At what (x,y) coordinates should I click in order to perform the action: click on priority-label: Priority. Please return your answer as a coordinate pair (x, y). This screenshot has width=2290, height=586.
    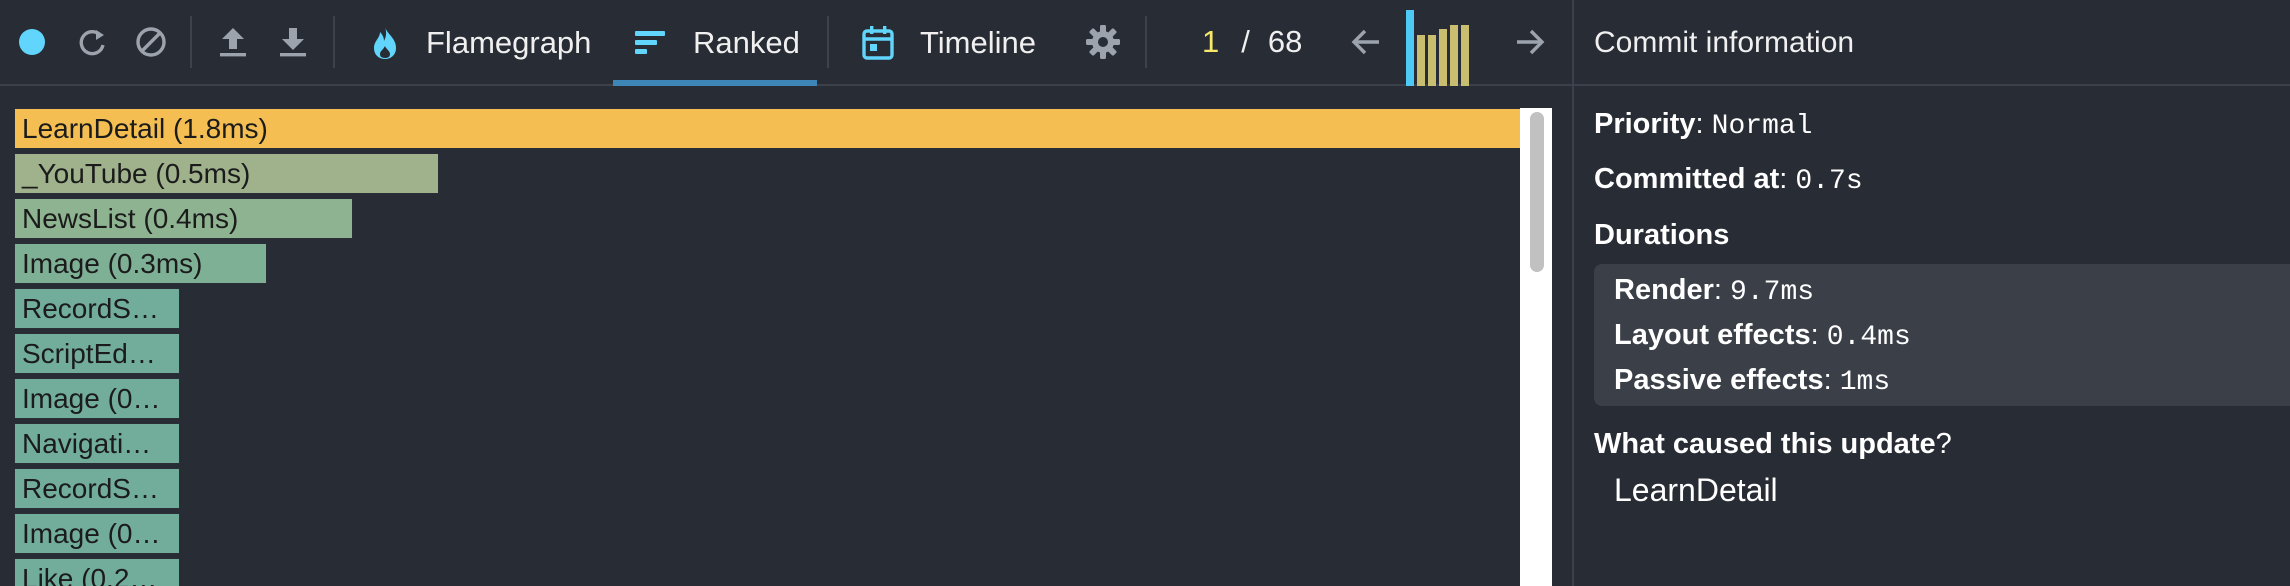
    Looking at the image, I should click on (1645, 124).